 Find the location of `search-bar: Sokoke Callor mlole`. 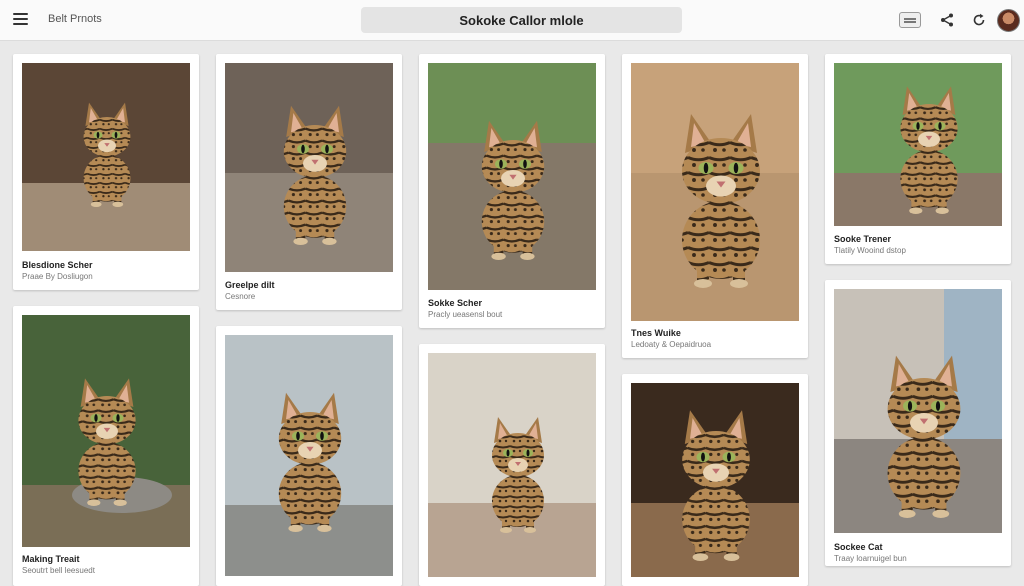

search-bar: Sokoke Callor mlole is located at coordinates (521, 20).